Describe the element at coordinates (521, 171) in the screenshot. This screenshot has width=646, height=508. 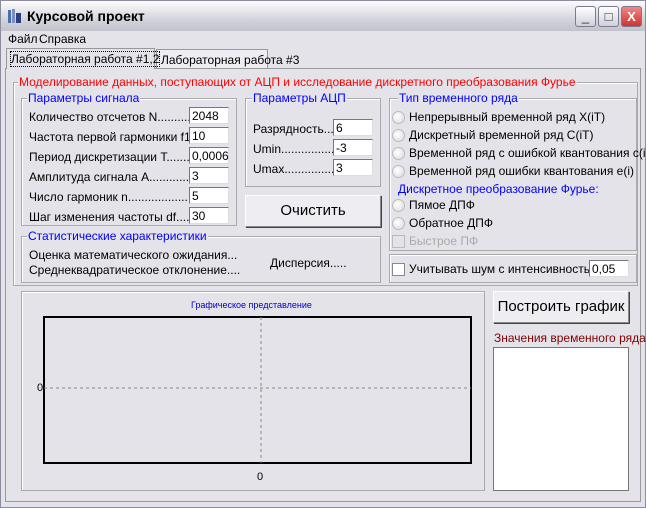
I see `radio-label: Временной ряд ошибки квантования e(i)` at that location.